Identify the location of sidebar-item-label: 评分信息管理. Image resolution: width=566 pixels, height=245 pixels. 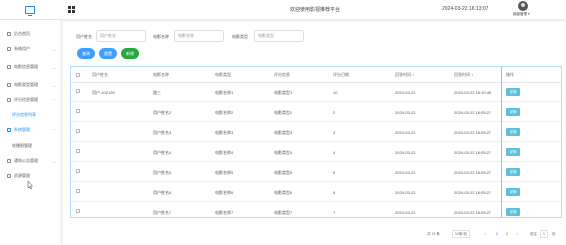
(26, 99).